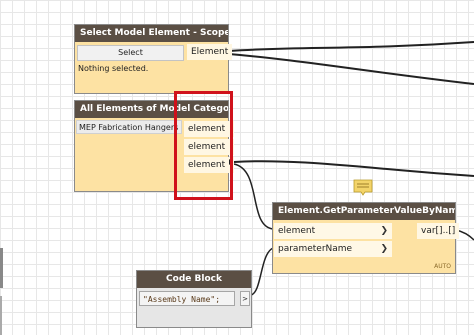 The height and width of the screenshot is (335, 474). Describe the element at coordinates (1, 268) in the screenshot. I see `offscreen-node-edge` at that location.